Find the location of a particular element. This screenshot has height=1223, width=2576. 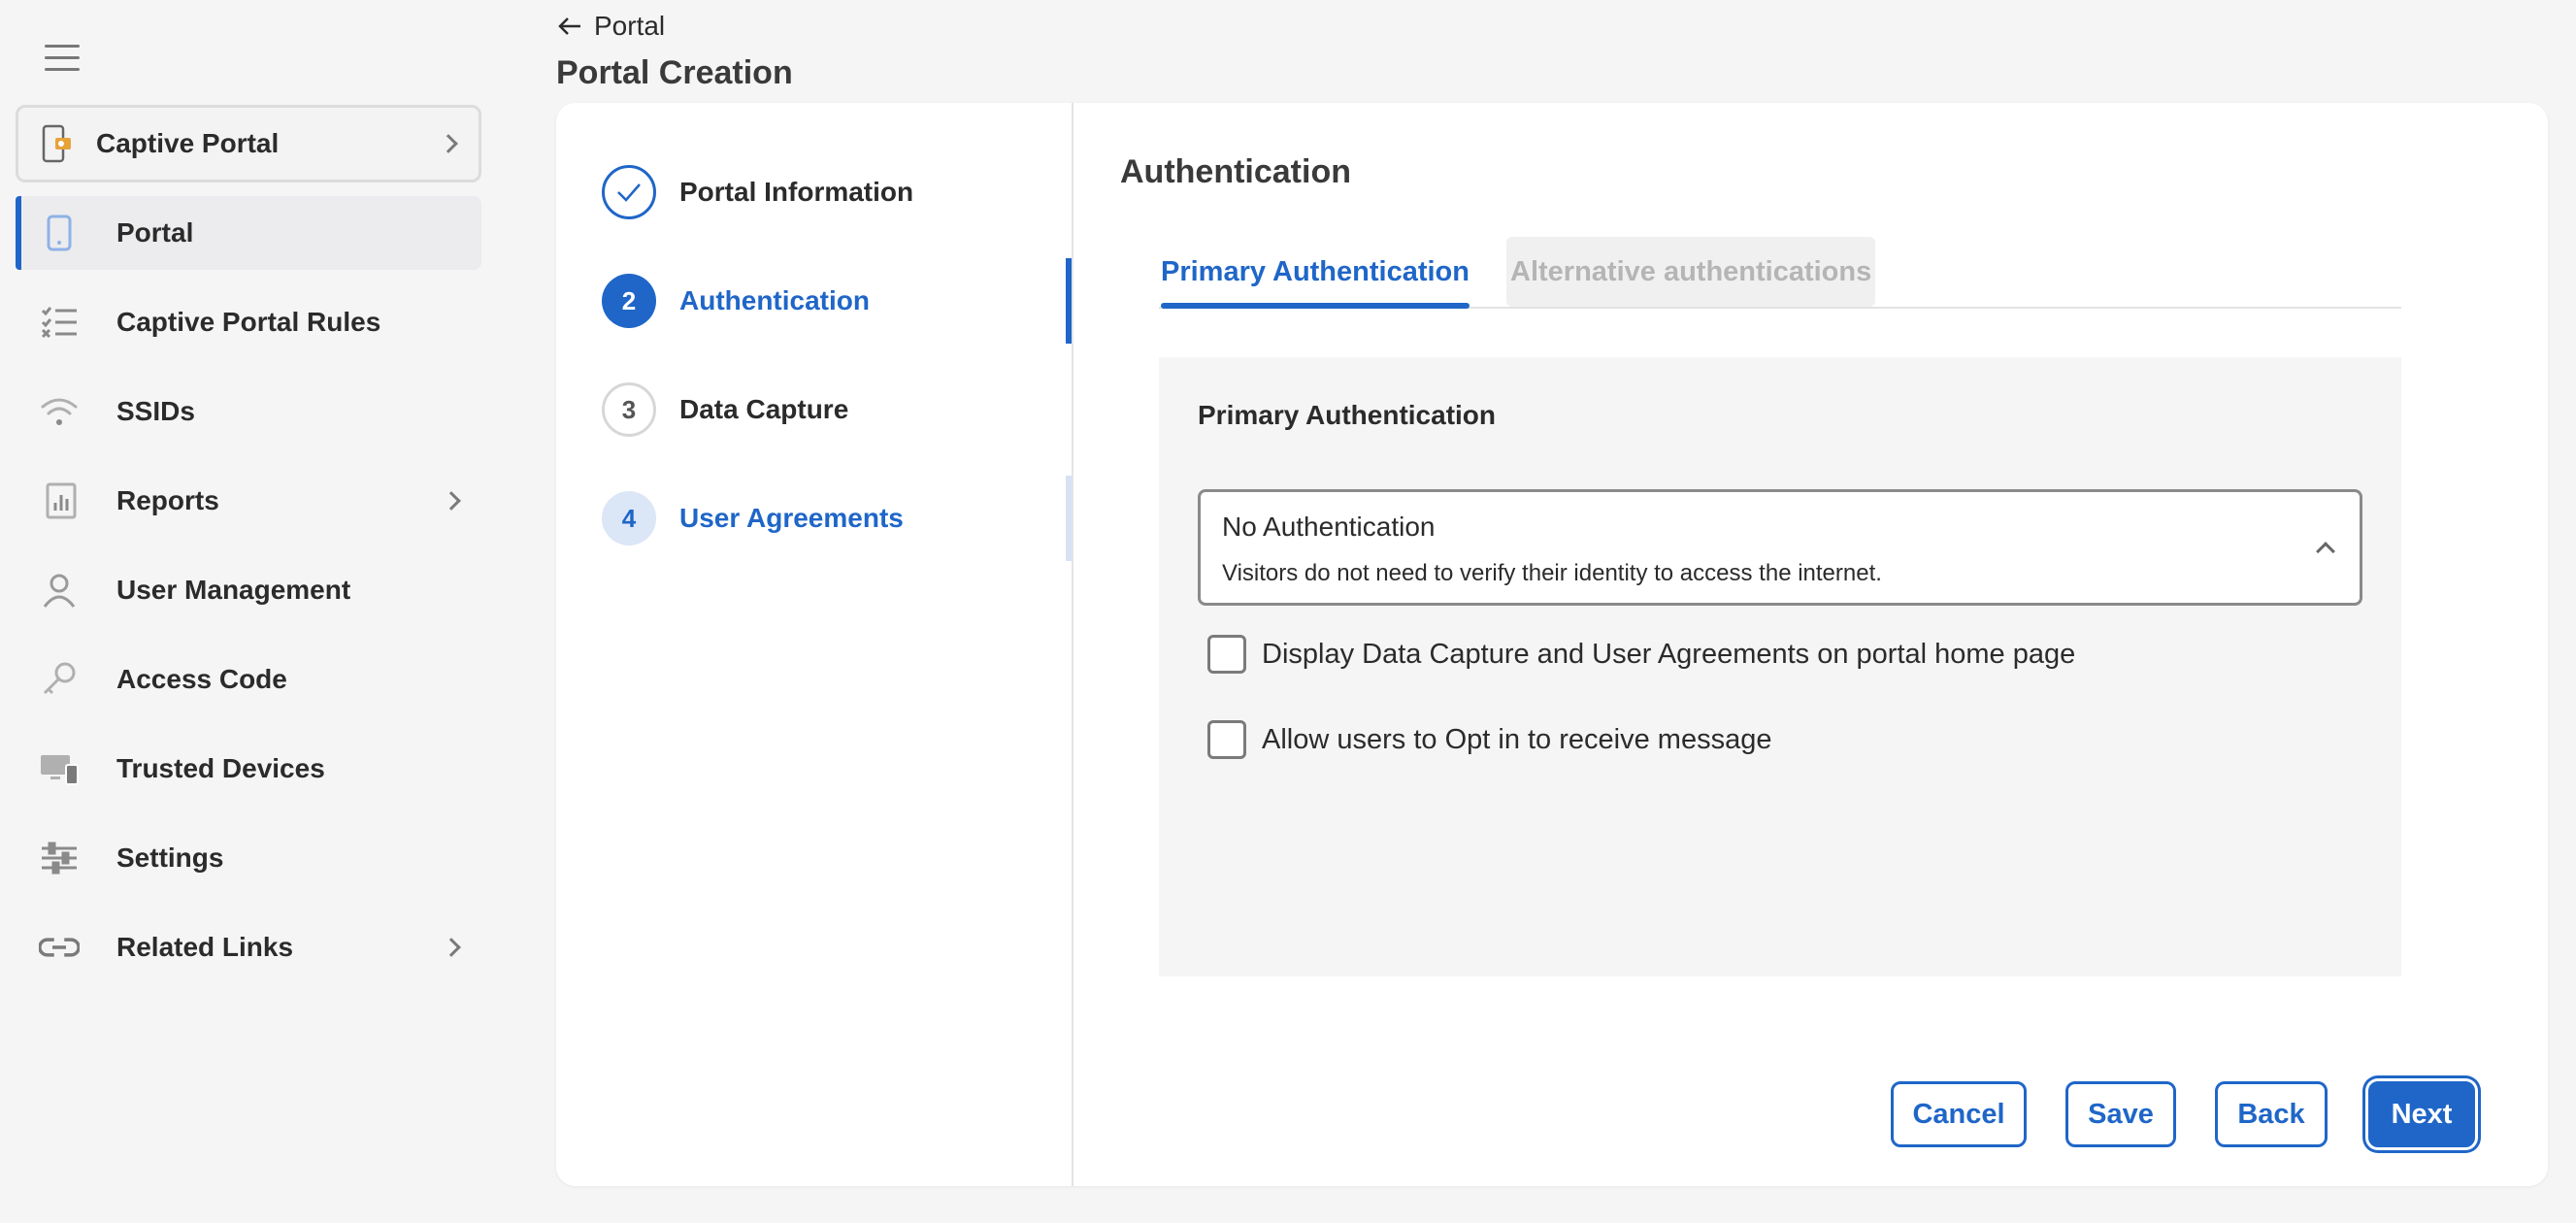

sidebar-item-portal: Portal is located at coordinates (248, 233).